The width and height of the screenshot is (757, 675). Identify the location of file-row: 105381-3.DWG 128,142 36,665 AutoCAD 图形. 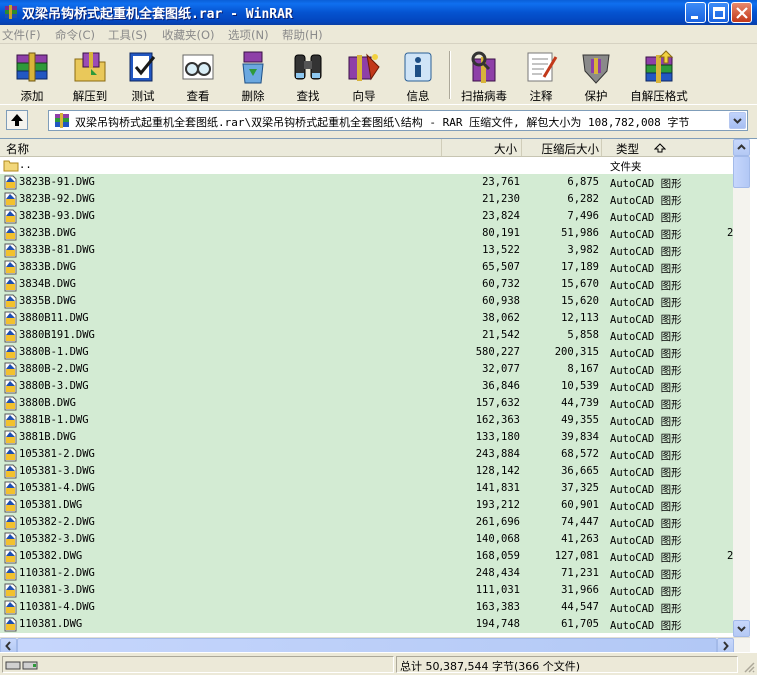
(366, 471).